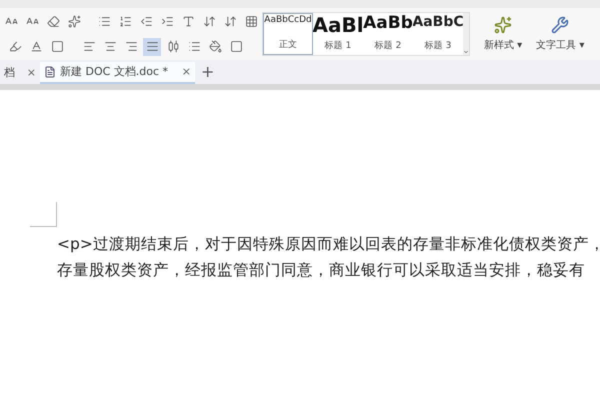  Describe the element at coordinates (207, 72) in the screenshot. I see `new-tab-button: +` at that location.